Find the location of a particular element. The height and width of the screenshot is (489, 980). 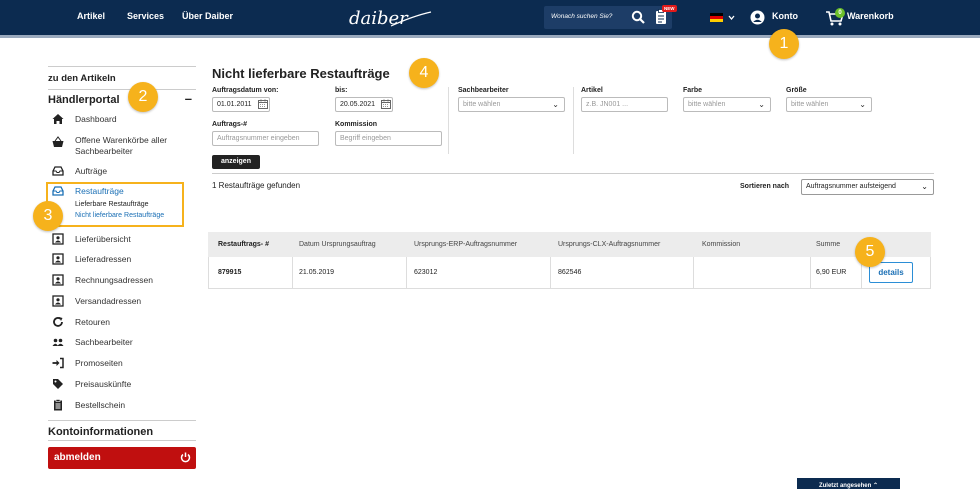

sidebar-item-price-info: Preisauskünfte is located at coordinates (122, 385).